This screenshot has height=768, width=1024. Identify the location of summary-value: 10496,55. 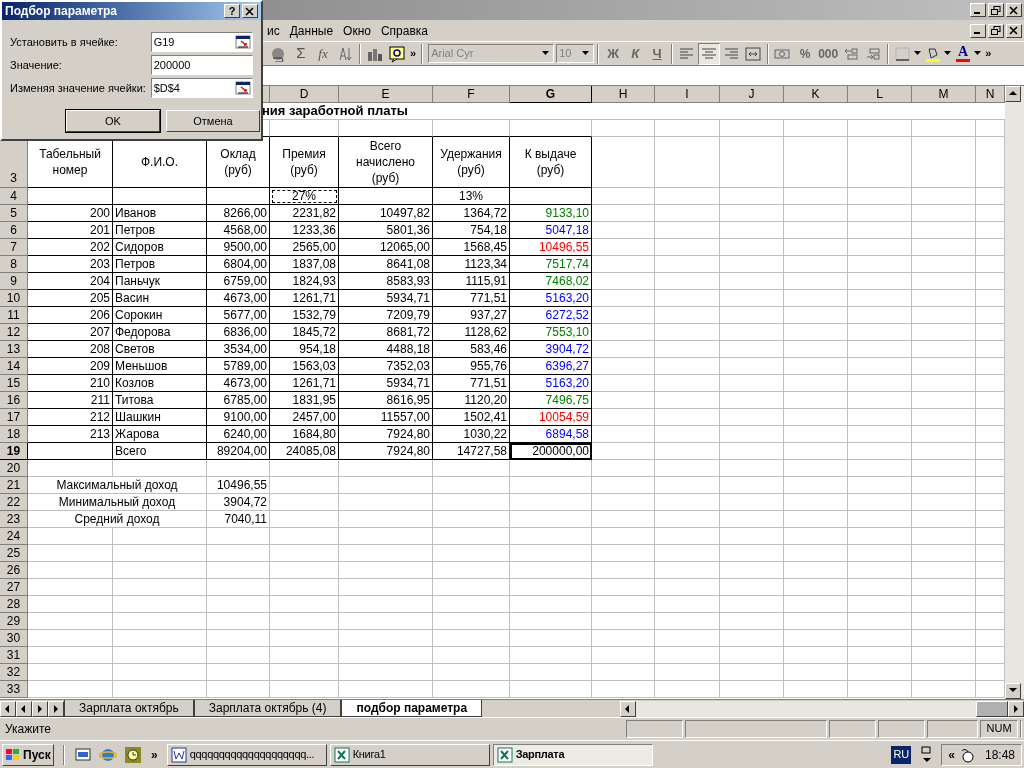
(238, 485).